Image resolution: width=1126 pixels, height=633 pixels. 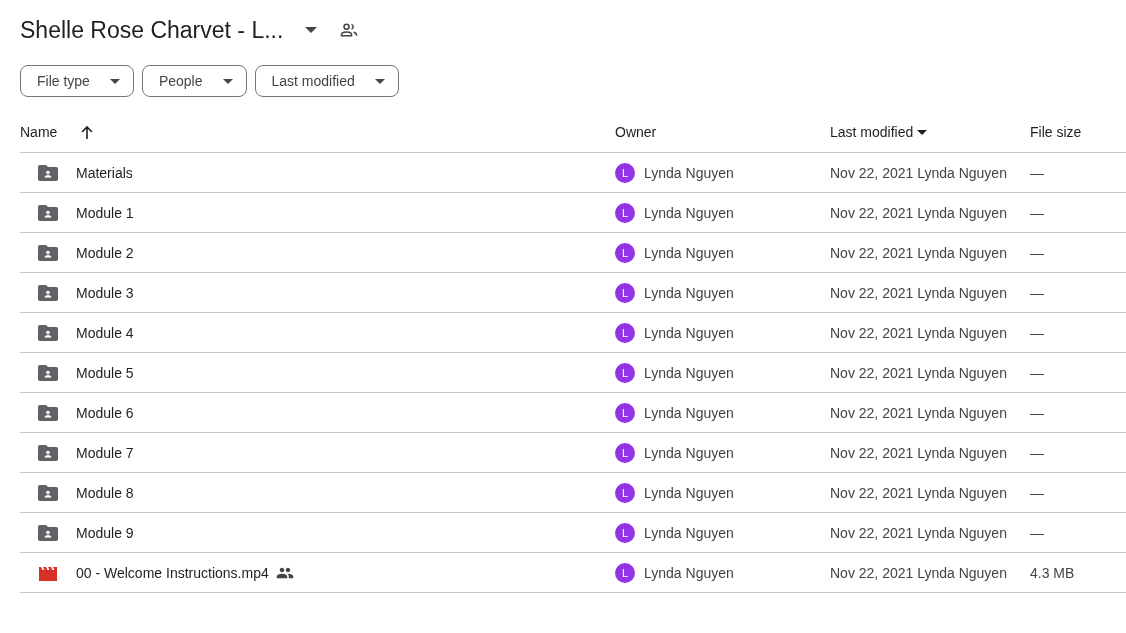 I want to click on share-button, so click(x=349, y=30).